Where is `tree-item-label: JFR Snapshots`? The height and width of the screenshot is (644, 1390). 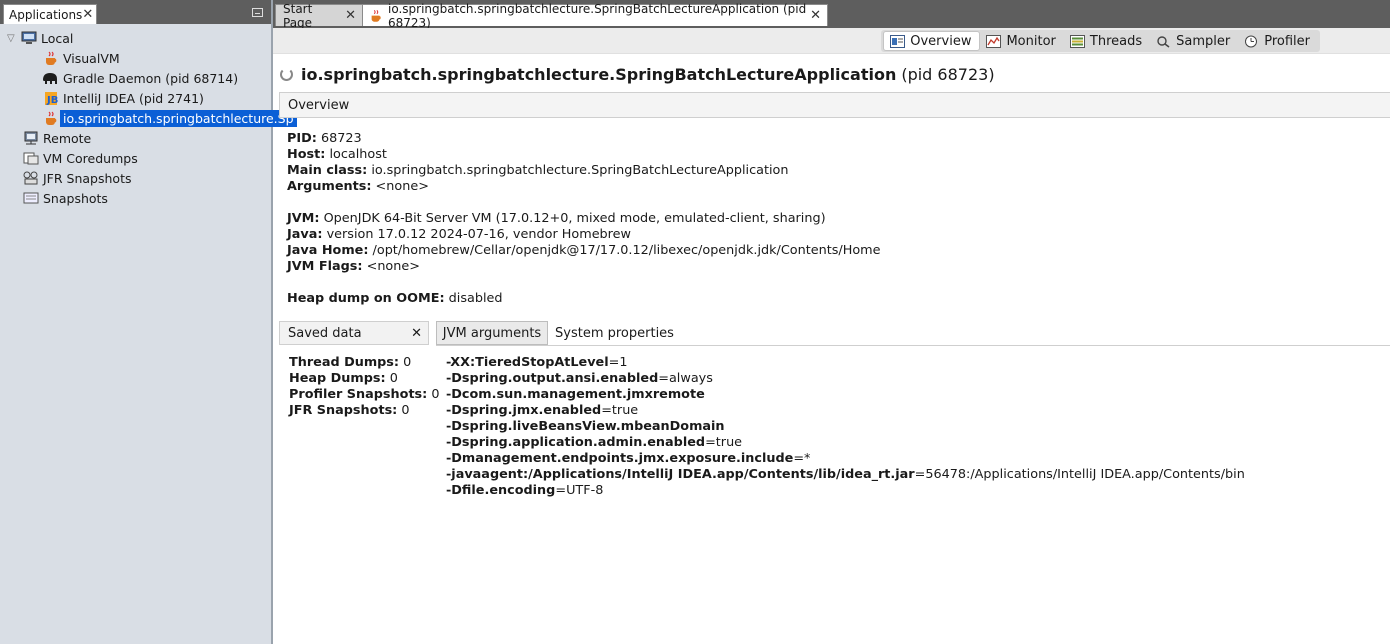 tree-item-label: JFR Snapshots is located at coordinates (87, 178).